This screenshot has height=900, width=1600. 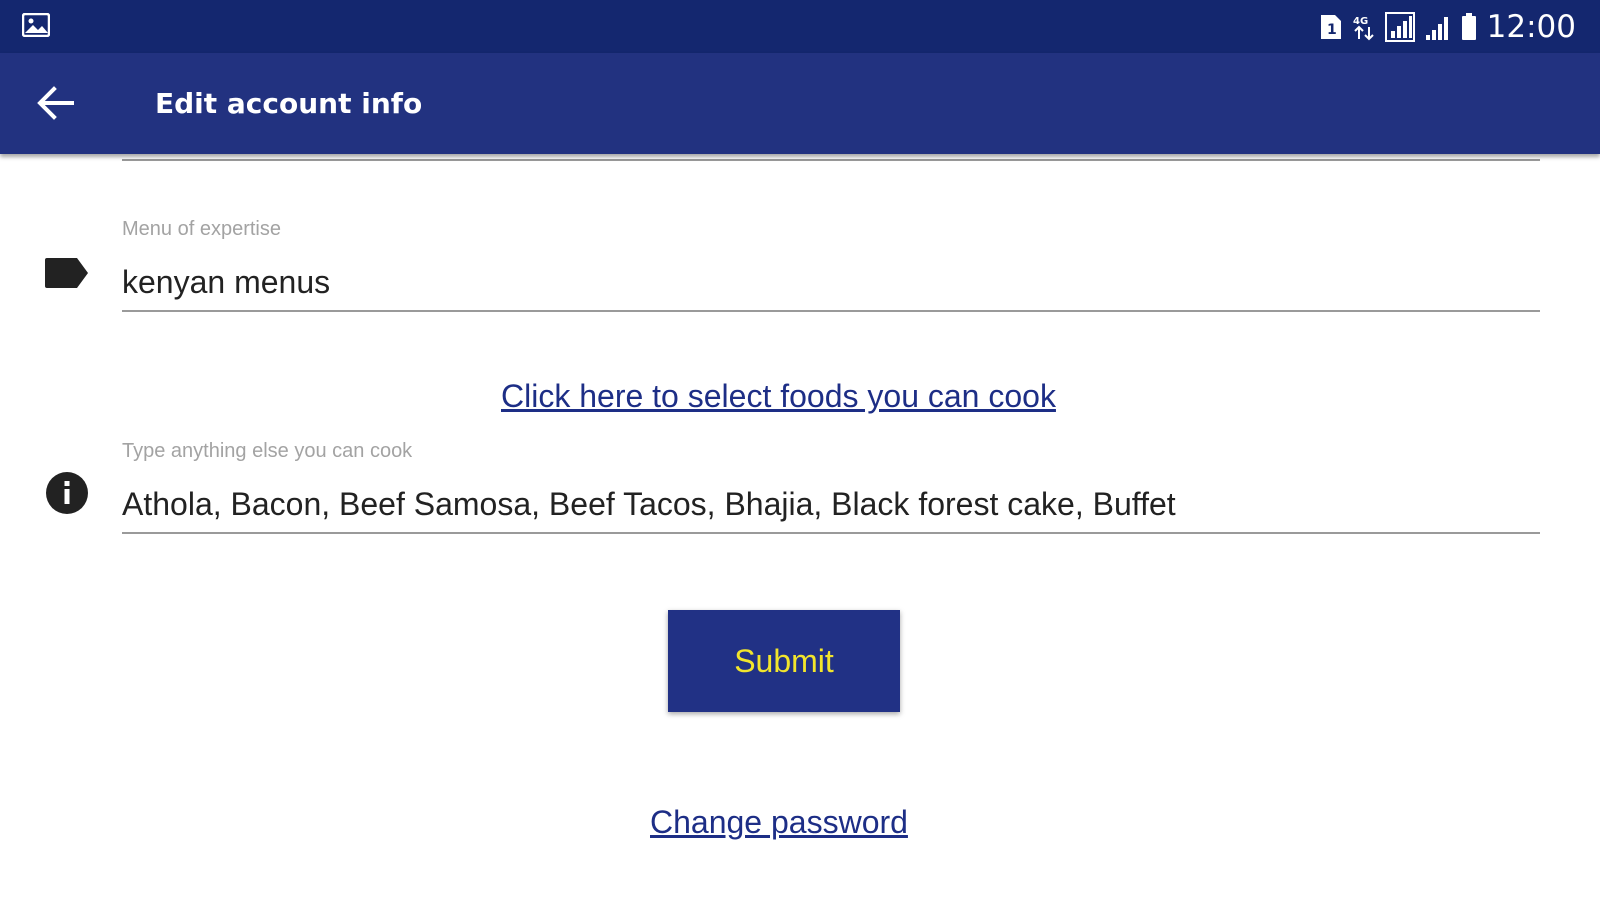 I want to click on other-foods-underline, so click(x=831, y=533).